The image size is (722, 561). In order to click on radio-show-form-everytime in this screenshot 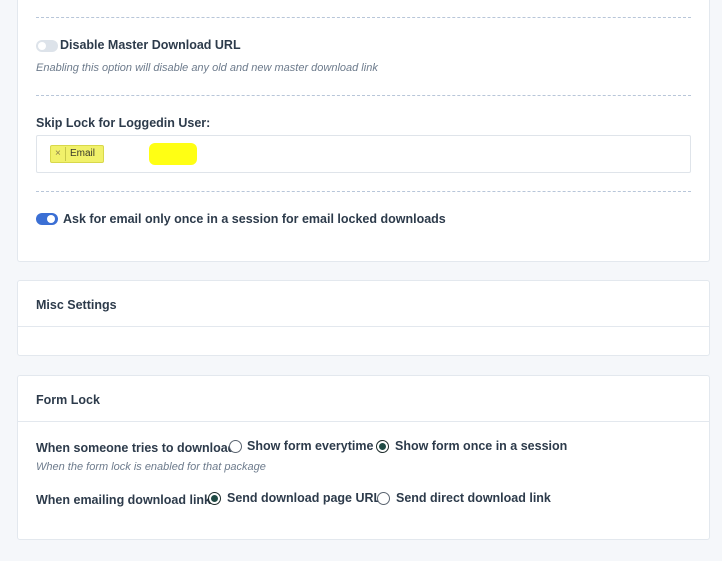, I will do `click(235, 446)`.